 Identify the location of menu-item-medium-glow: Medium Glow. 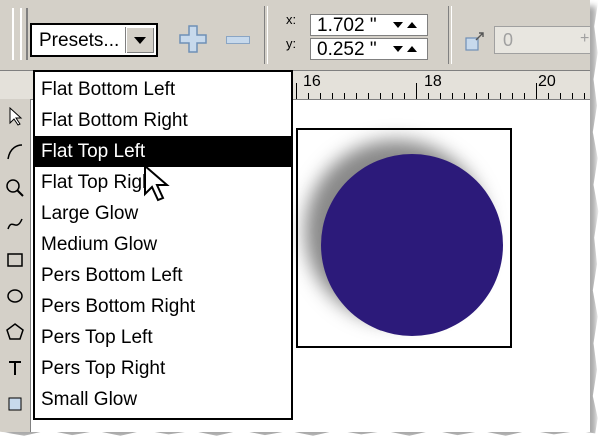
(163, 244).